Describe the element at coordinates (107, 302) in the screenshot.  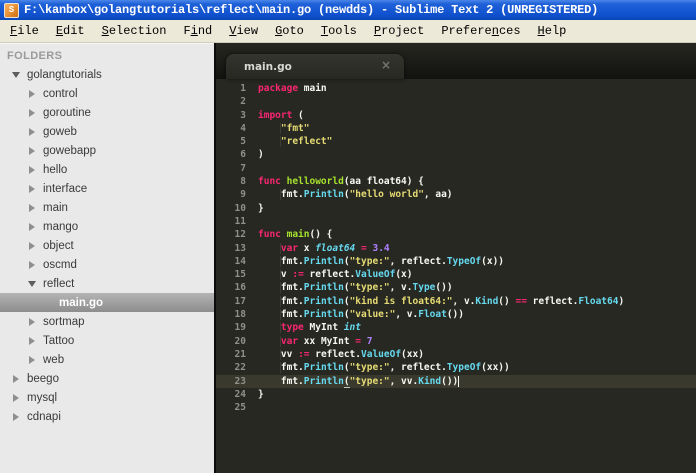
I see `file-item-main-go: main.go` at that location.